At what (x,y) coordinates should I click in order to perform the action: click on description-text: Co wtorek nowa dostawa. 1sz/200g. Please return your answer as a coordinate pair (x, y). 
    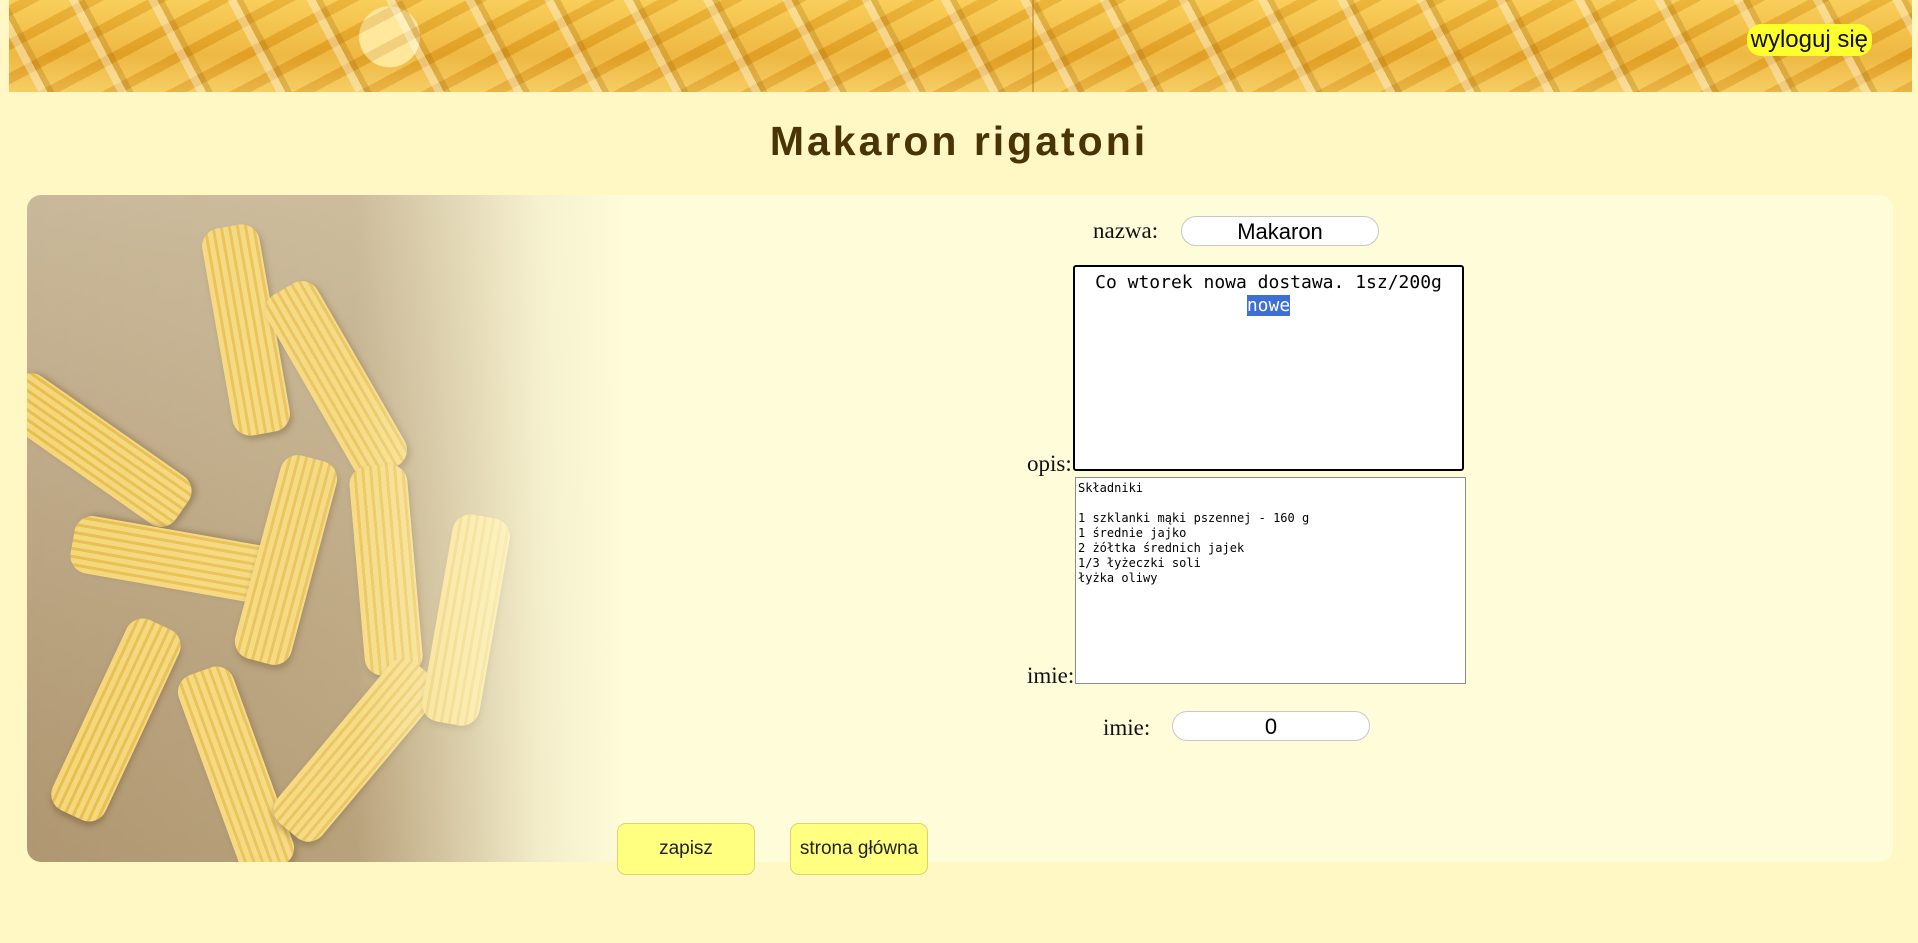
    Looking at the image, I should click on (1268, 282).